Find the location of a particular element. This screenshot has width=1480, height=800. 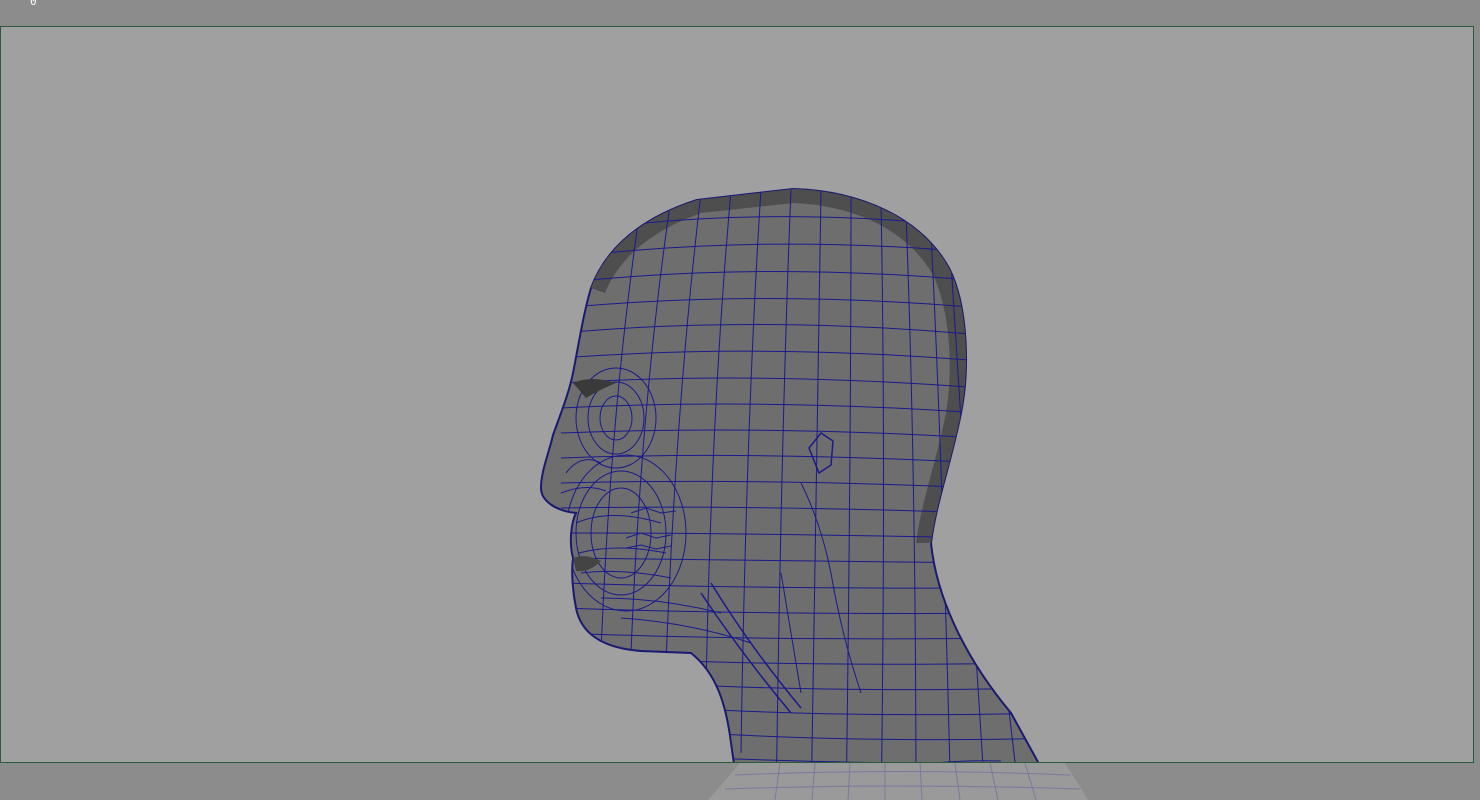

outside-gate-area is located at coordinates (740, 781).